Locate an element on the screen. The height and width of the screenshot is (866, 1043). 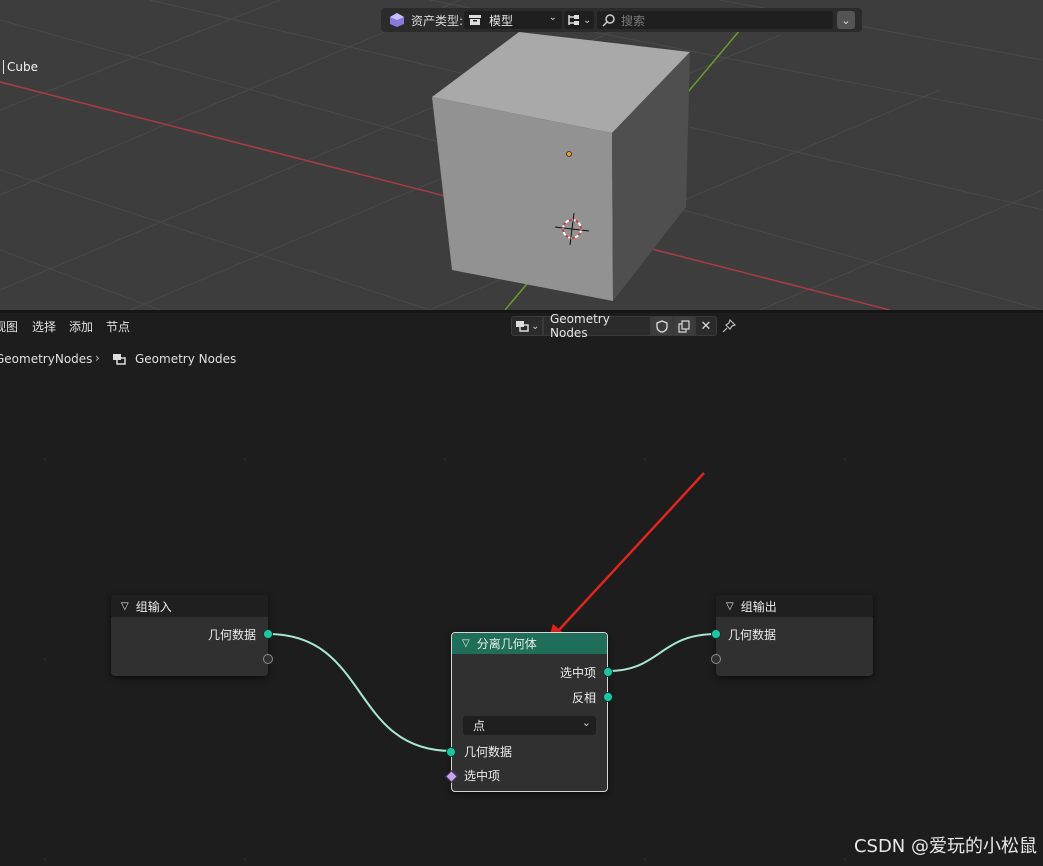
shield-icon is located at coordinates (662, 326).